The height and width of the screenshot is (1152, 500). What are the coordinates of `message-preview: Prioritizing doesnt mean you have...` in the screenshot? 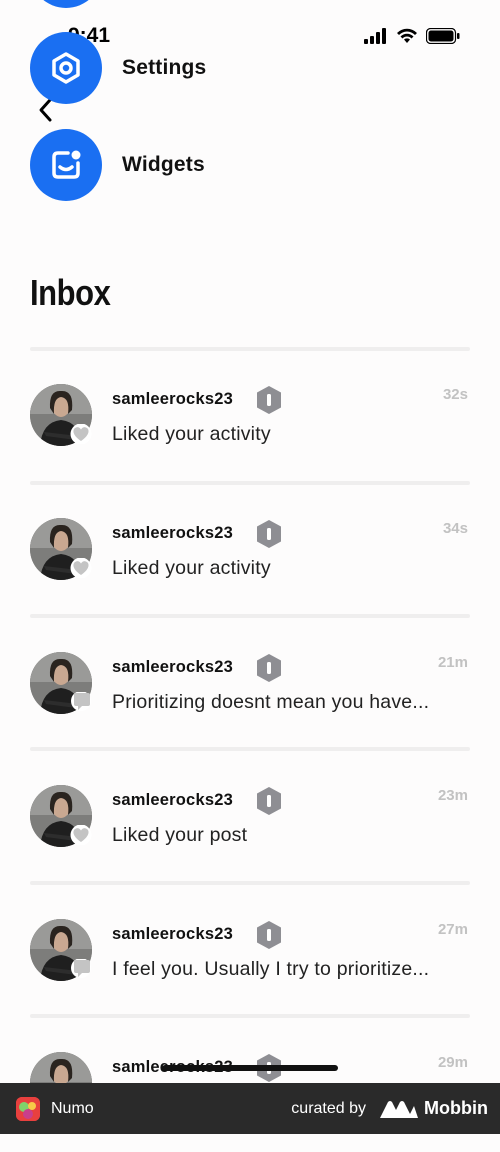 It's located at (271, 702).